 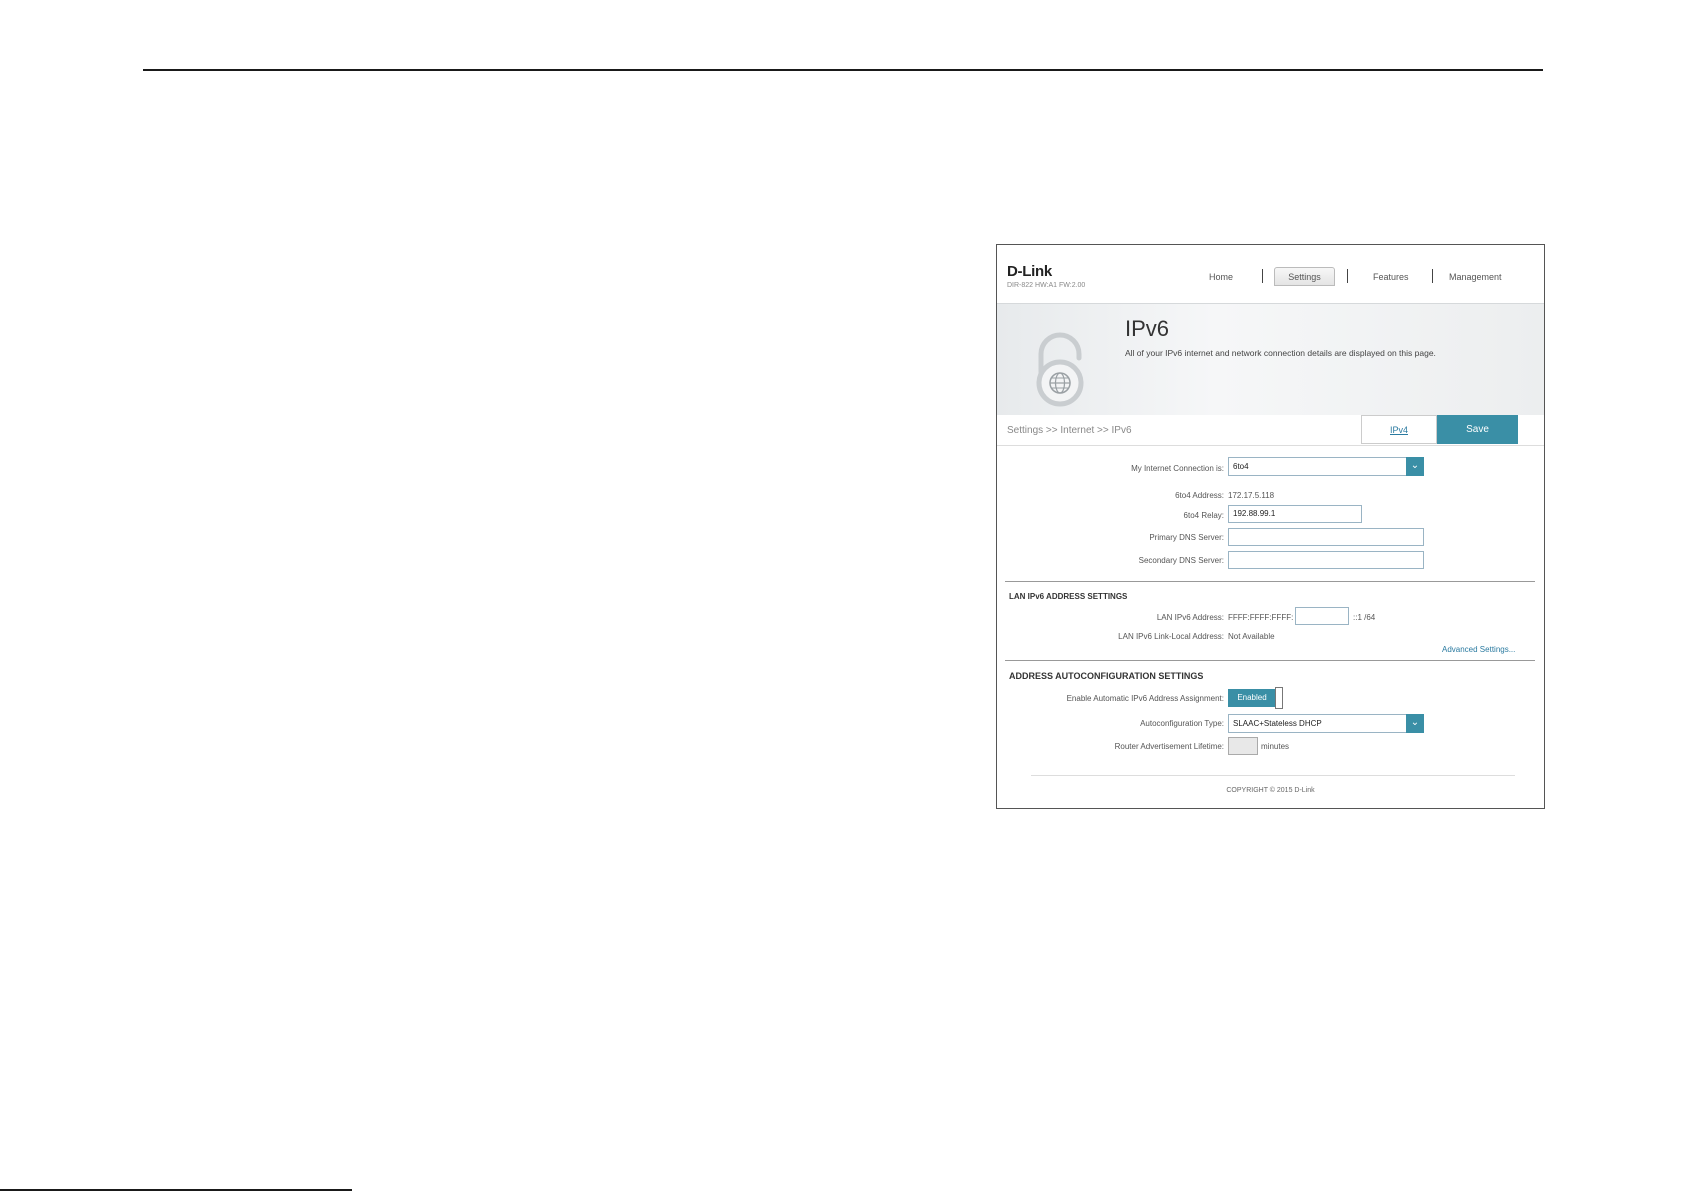 What do you see at coordinates (1199, 495) in the screenshot?
I see `6to4-address-label: 6to4 Address:` at bounding box center [1199, 495].